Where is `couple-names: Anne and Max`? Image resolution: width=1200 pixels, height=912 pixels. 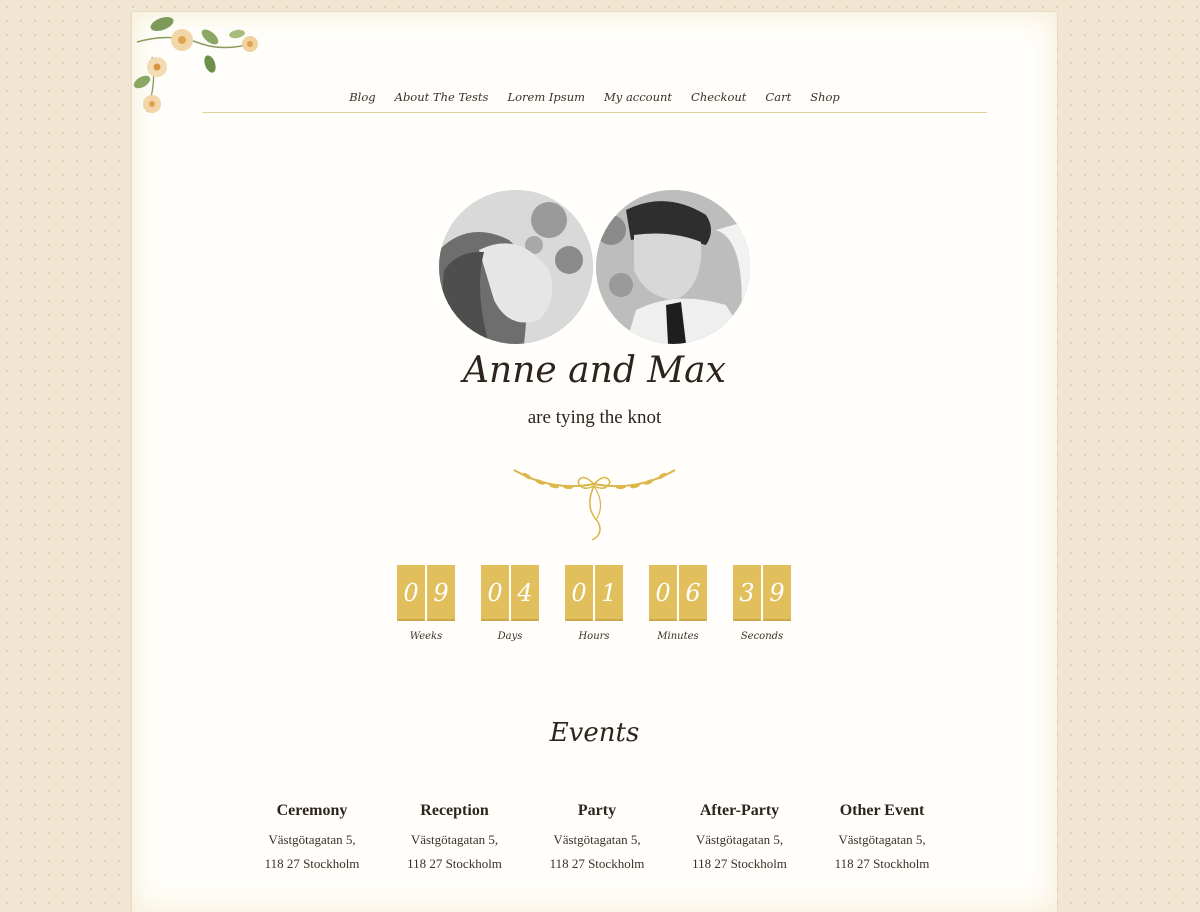
couple-names: Anne and Max is located at coordinates (594, 370).